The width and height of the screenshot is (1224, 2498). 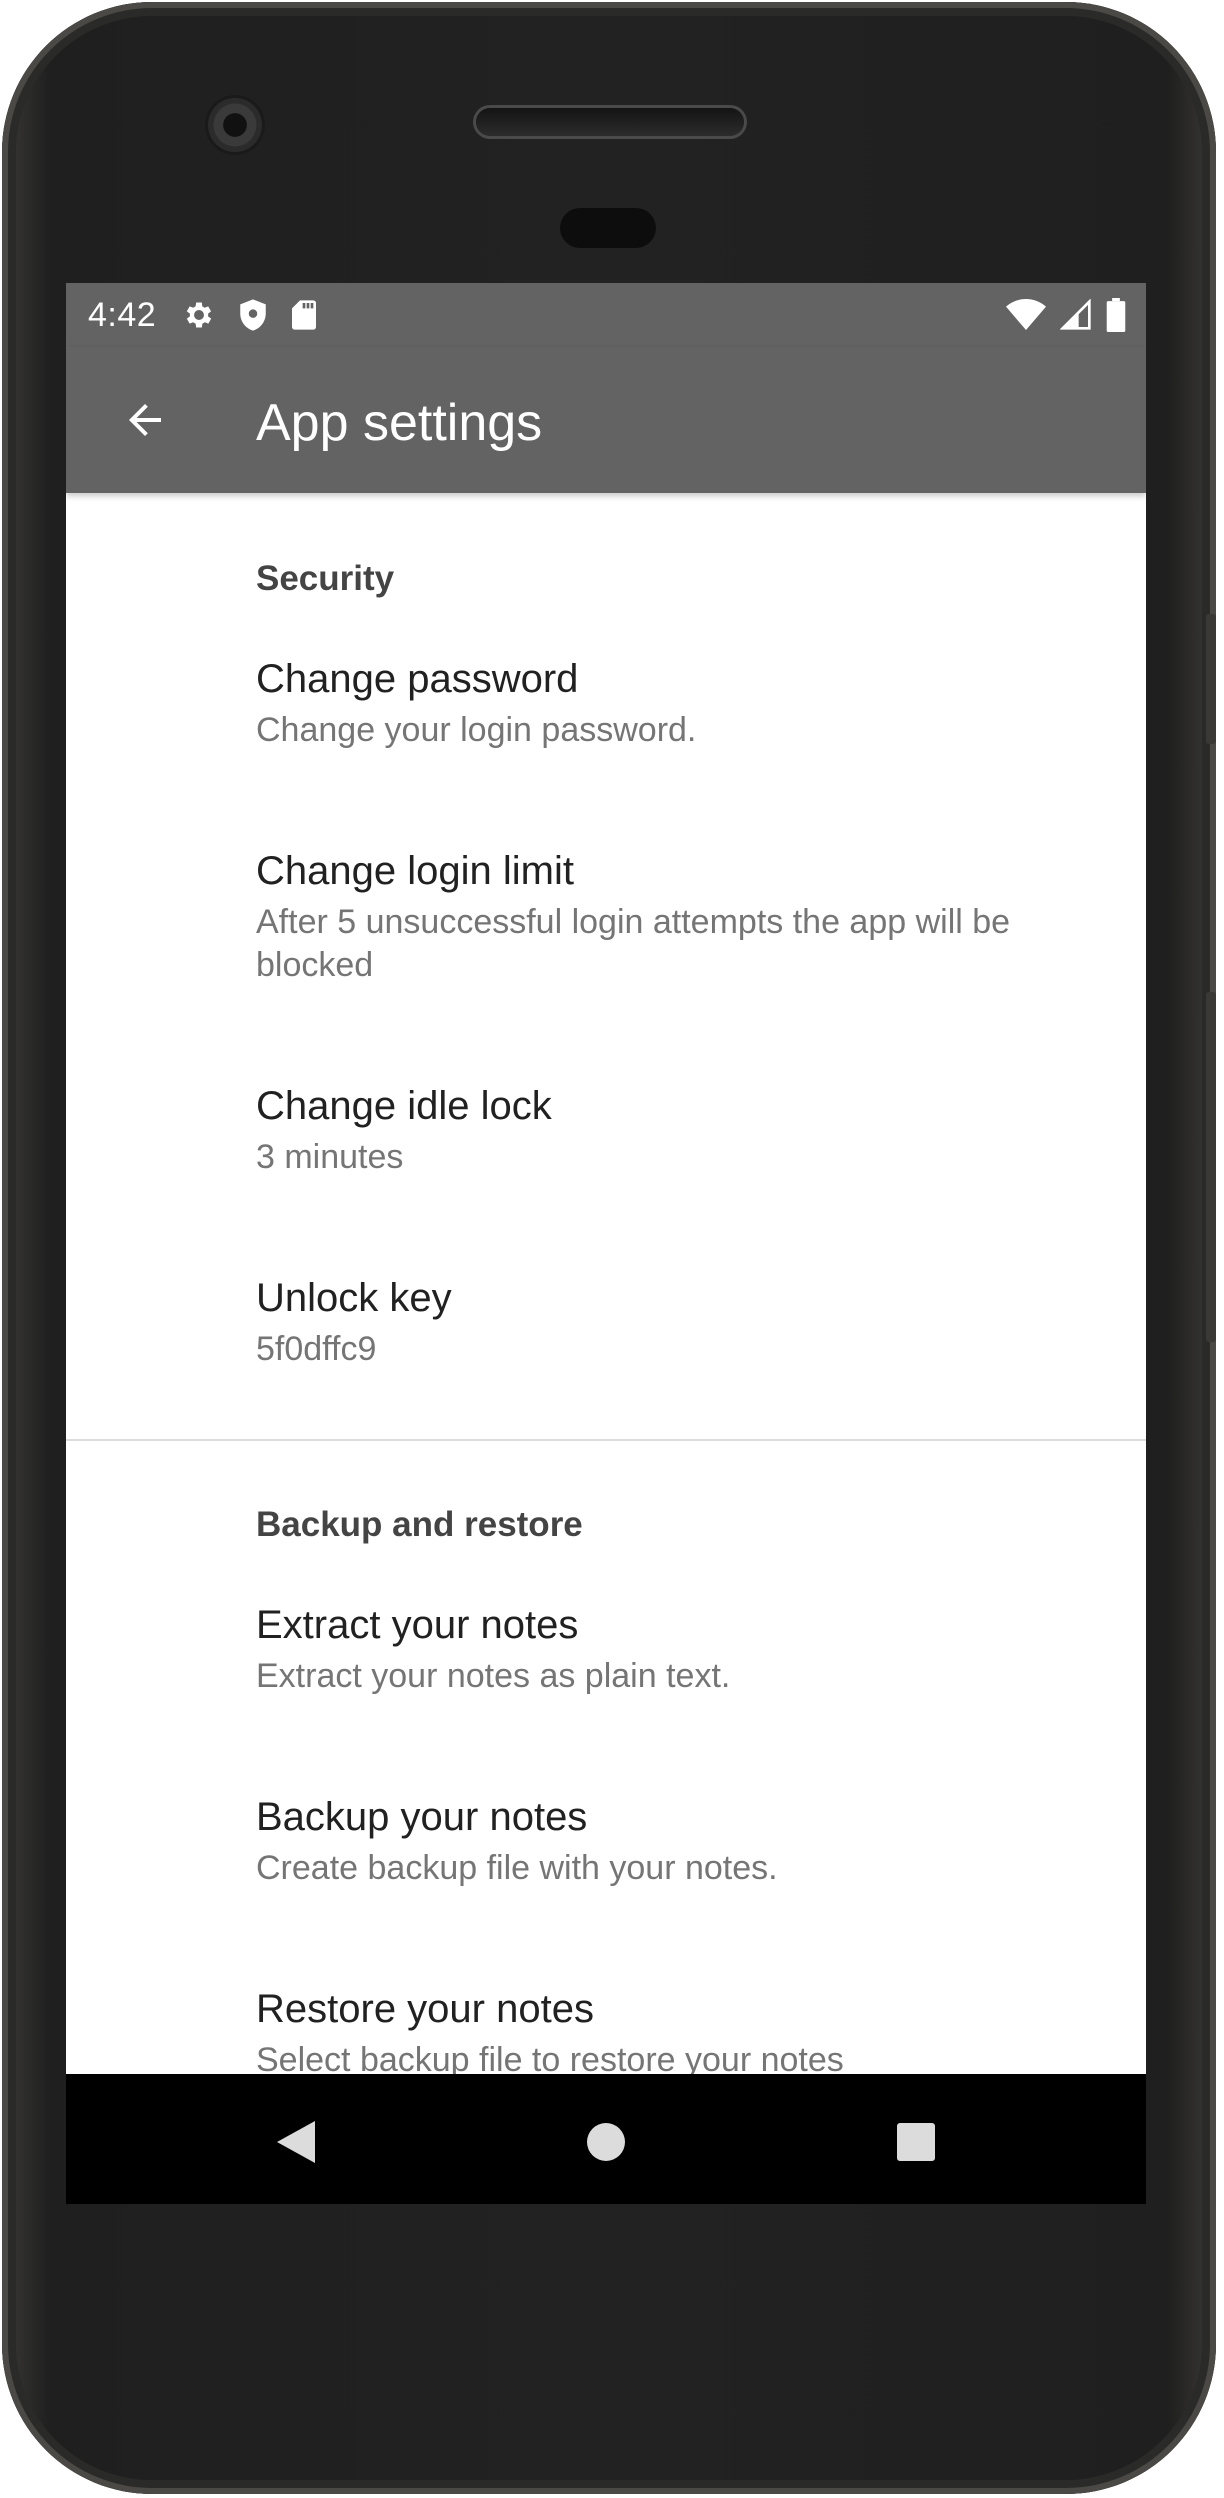 What do you see at coordinates (606, 420) in the screenshot?
I see `app-bar: App settings` at bounding box center [606, 420].